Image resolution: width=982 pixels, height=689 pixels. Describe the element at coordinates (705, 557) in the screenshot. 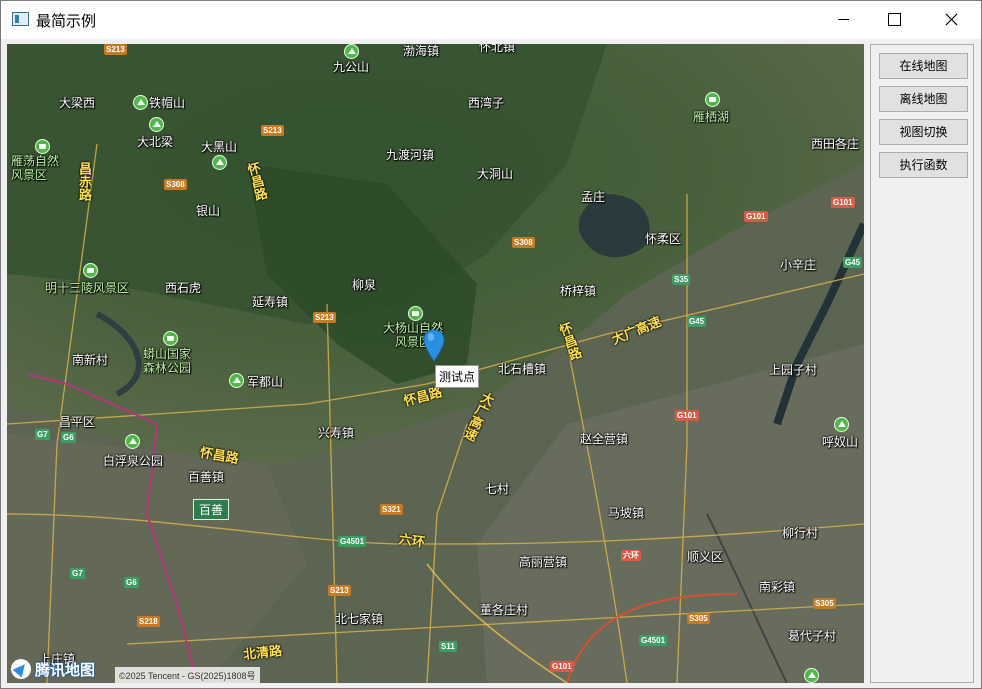

I see `place-label: 顺义区` at that location.